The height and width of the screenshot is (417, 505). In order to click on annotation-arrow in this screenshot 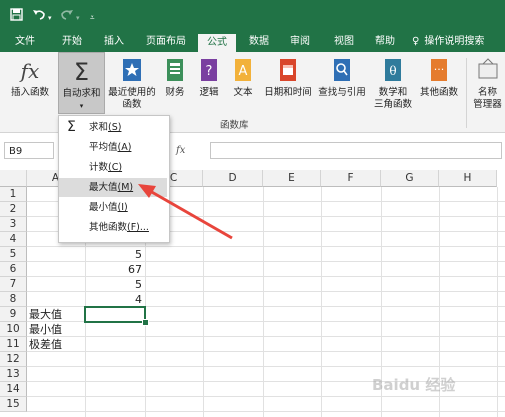, I will do `click(185, 212)`.